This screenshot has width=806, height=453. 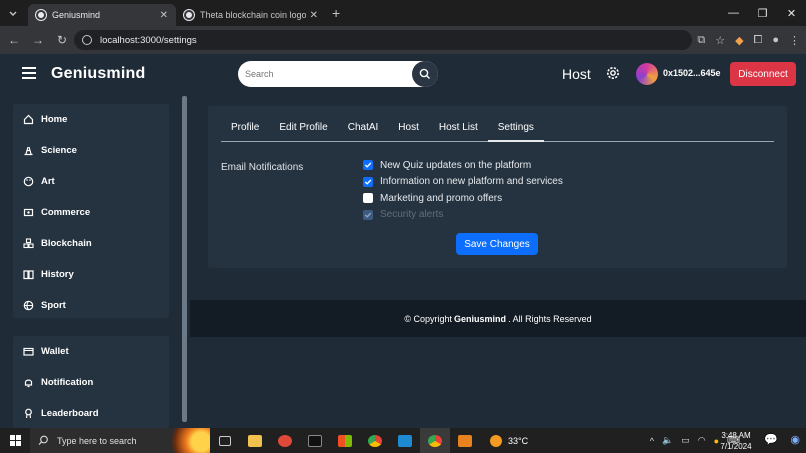 What do you see at coordinates (702, 440) in the screenshot?
I see `wifi-icon: ◠` at bounding box center [702, 440].